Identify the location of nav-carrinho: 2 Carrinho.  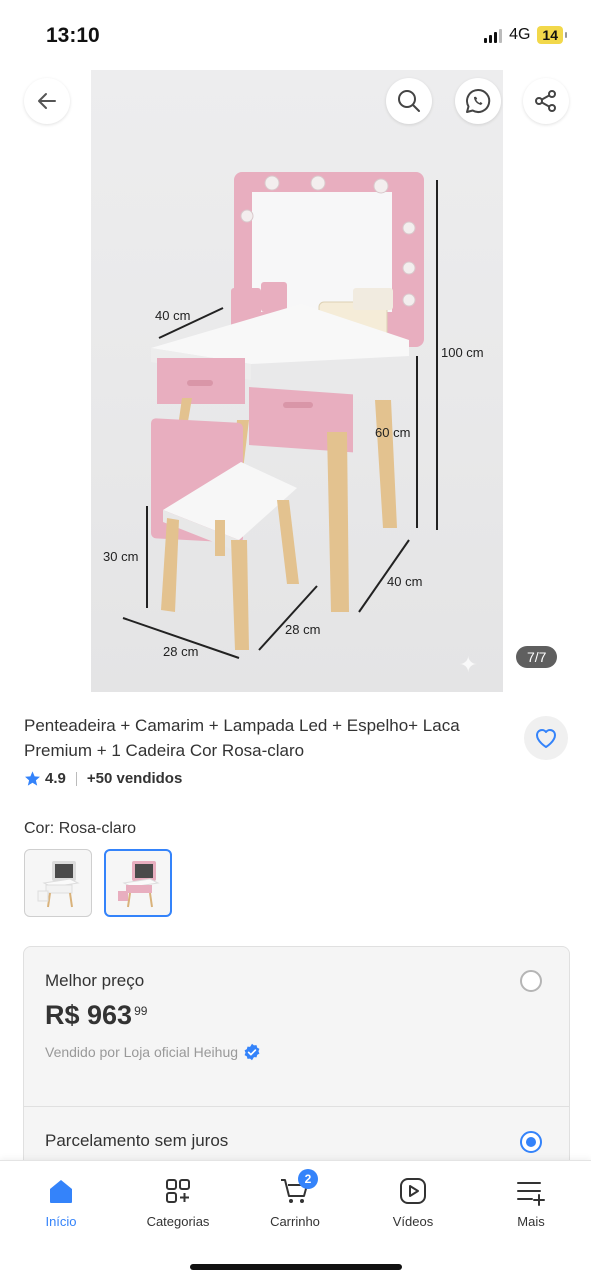
(295, 1199).